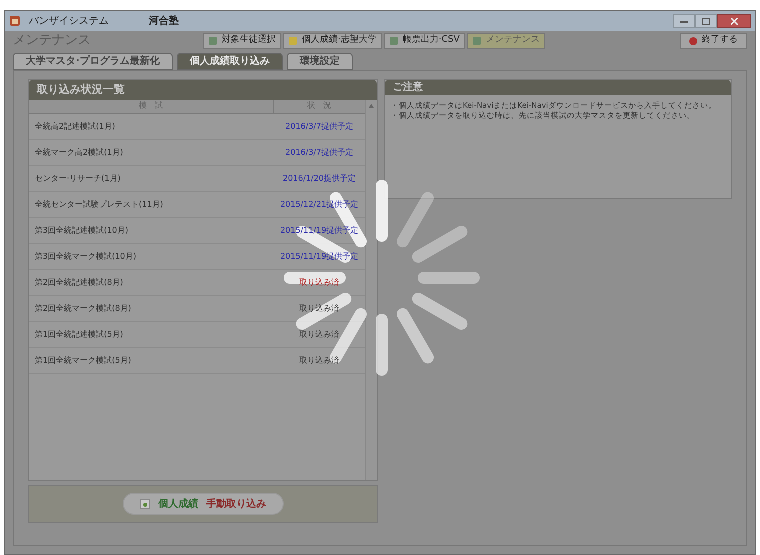 This screenshot has height=555, width=760. I want to click on window-subtitle: 河合塾, so click(164, 21).